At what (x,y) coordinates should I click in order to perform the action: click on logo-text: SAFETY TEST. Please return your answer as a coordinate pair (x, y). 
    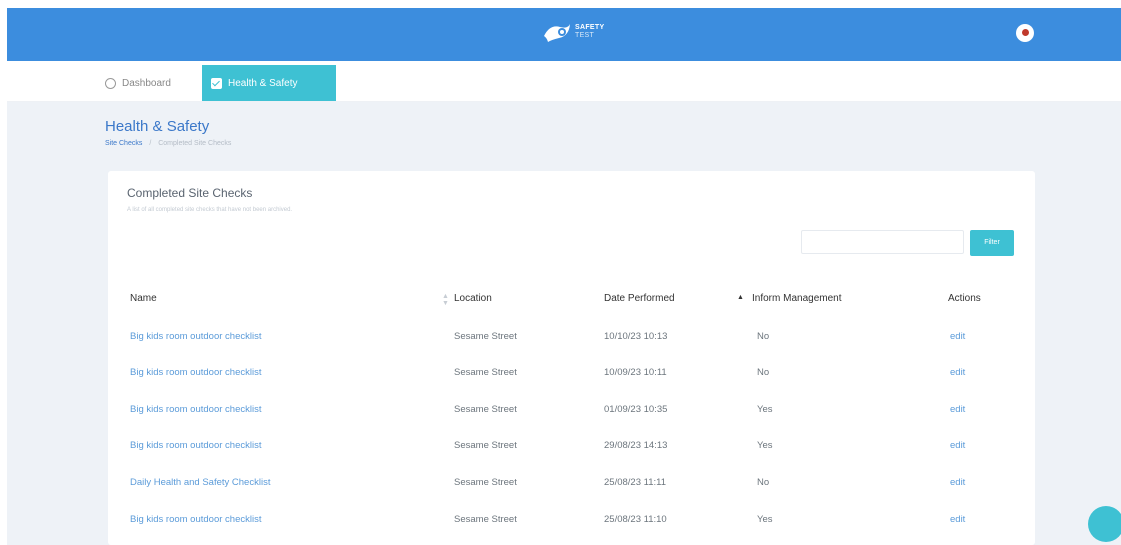
    Looking at the image, I should click on (589, 32).